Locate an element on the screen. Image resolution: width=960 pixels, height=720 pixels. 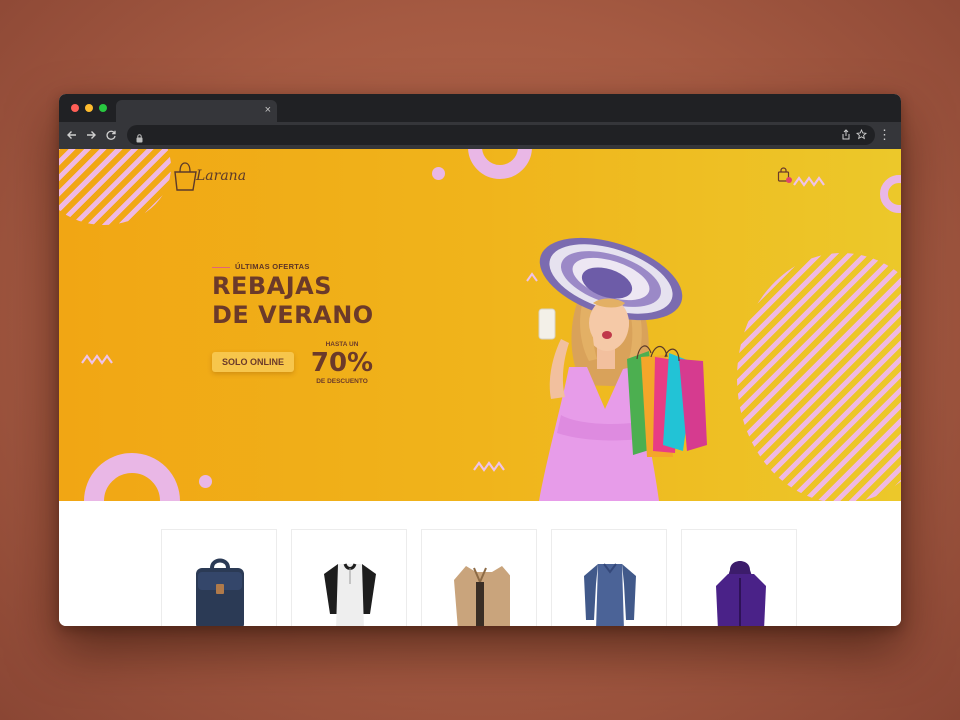
eyebrow-line is located at coordinates (221, 267).